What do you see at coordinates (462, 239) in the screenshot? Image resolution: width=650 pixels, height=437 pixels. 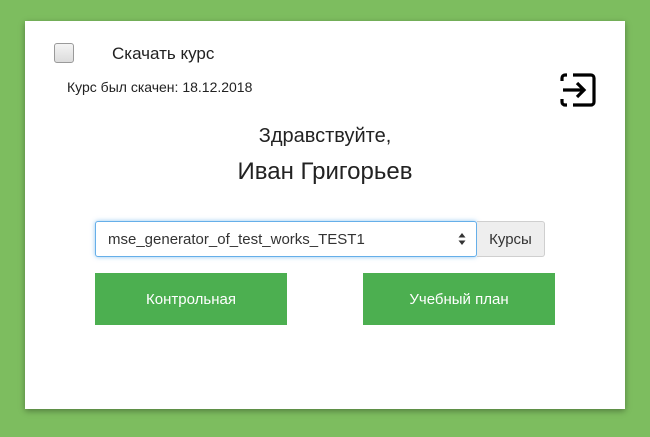 I see `select-arrows-icon` at bounding box center [462, 239].